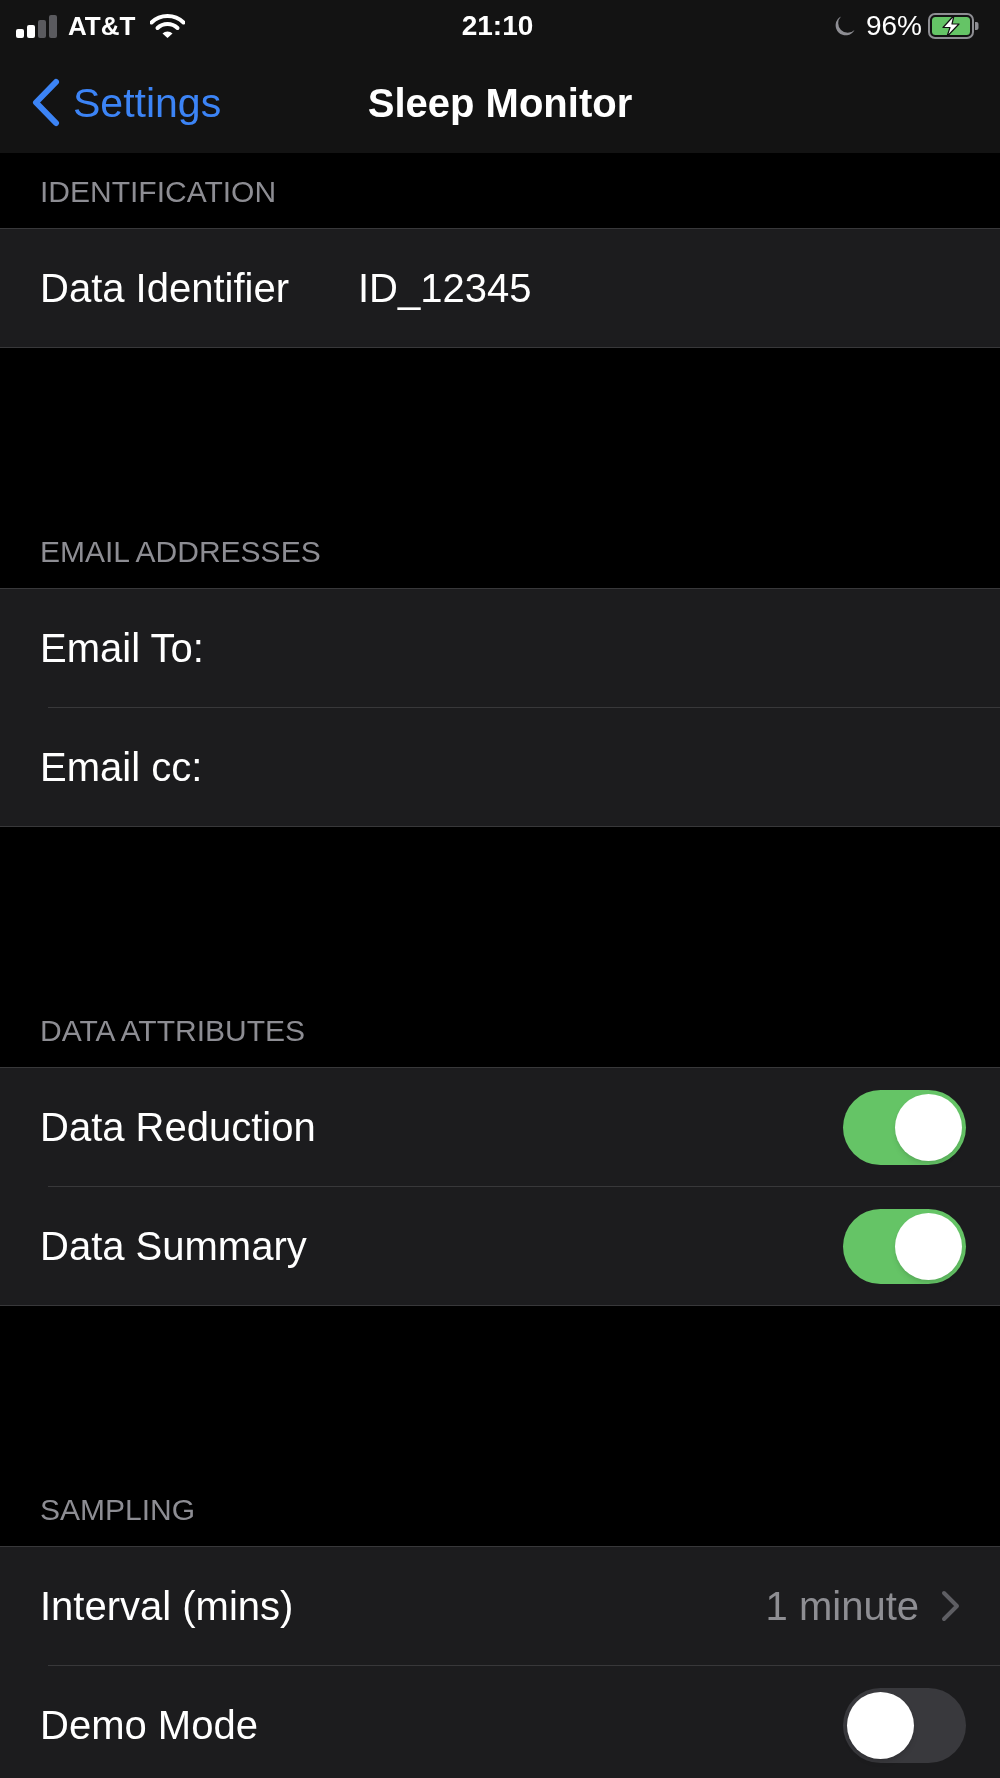 This screenshot has height=1778, width=1000. Describe the element at coordinates (122, 648) in the screenshot. I see `row-label: Email To:` at that location.